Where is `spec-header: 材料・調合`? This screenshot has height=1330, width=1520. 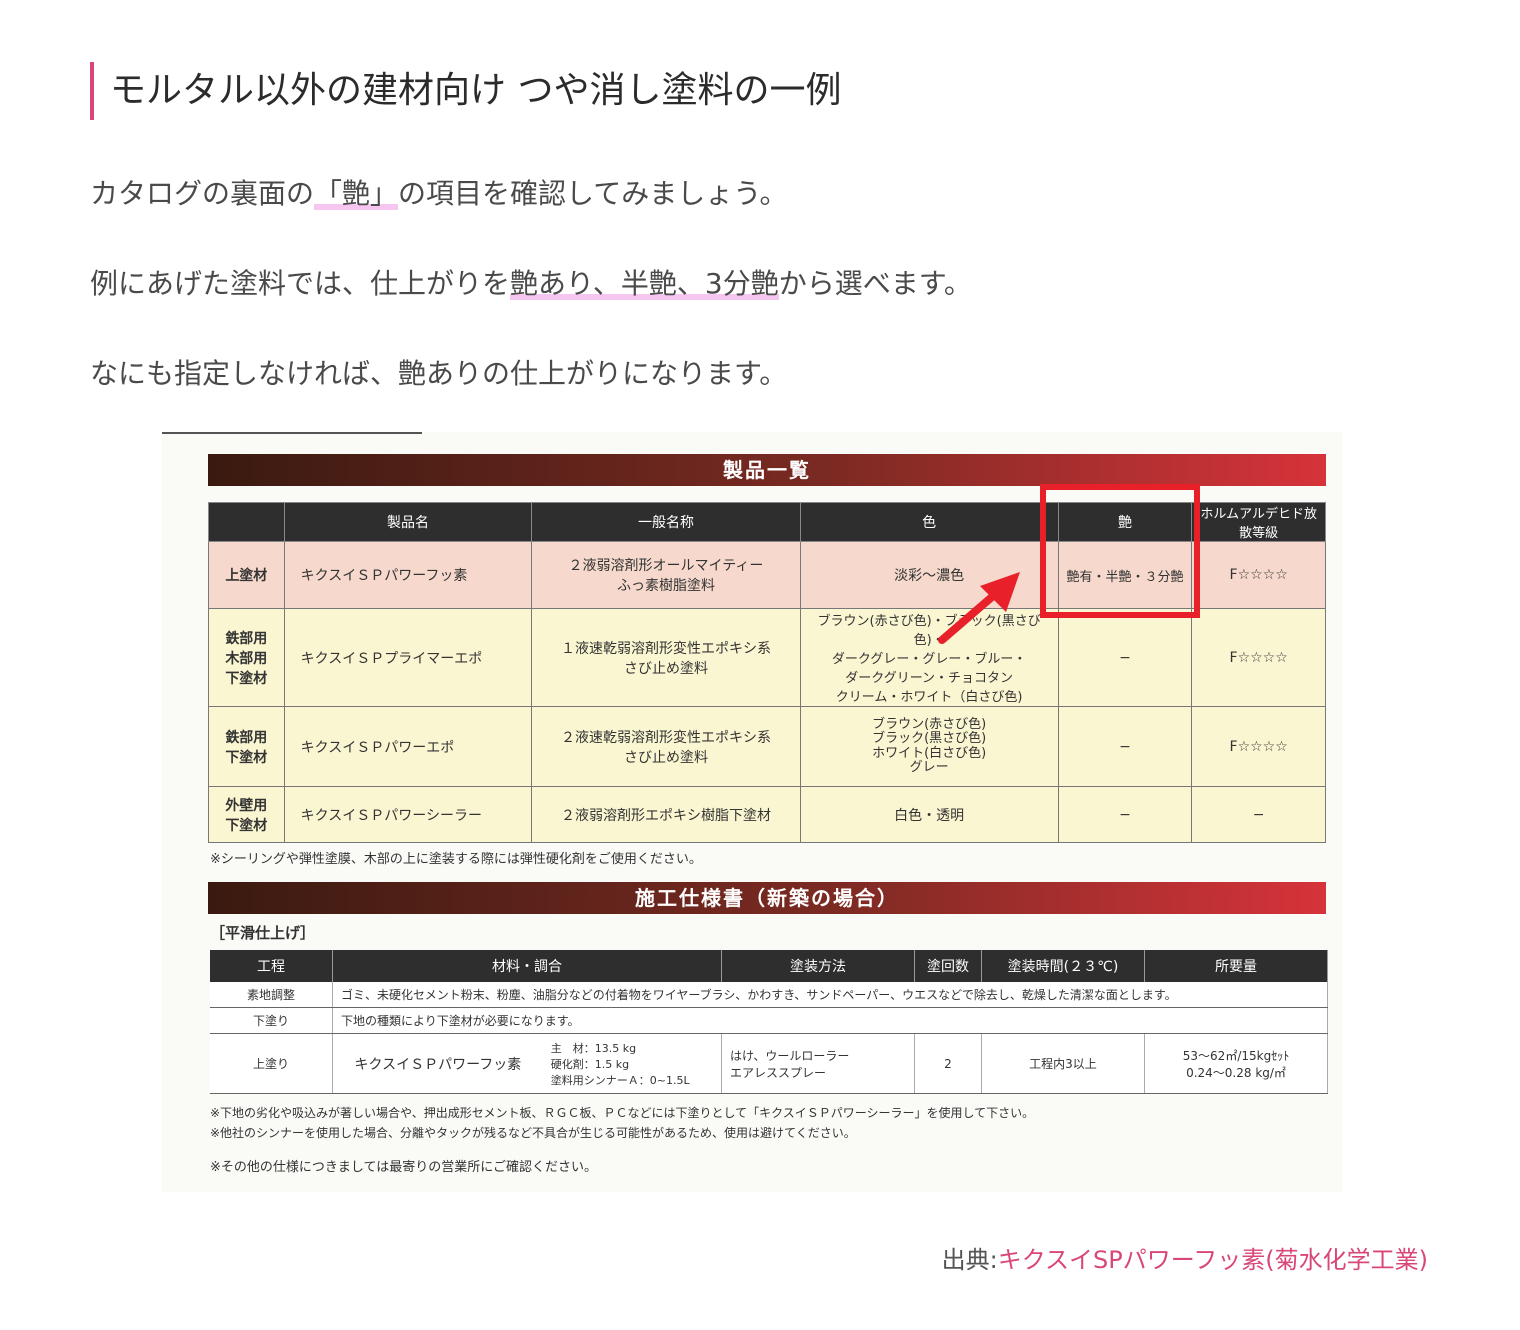
spec-header: 材料・調合 is located at coordinates (527, 966).